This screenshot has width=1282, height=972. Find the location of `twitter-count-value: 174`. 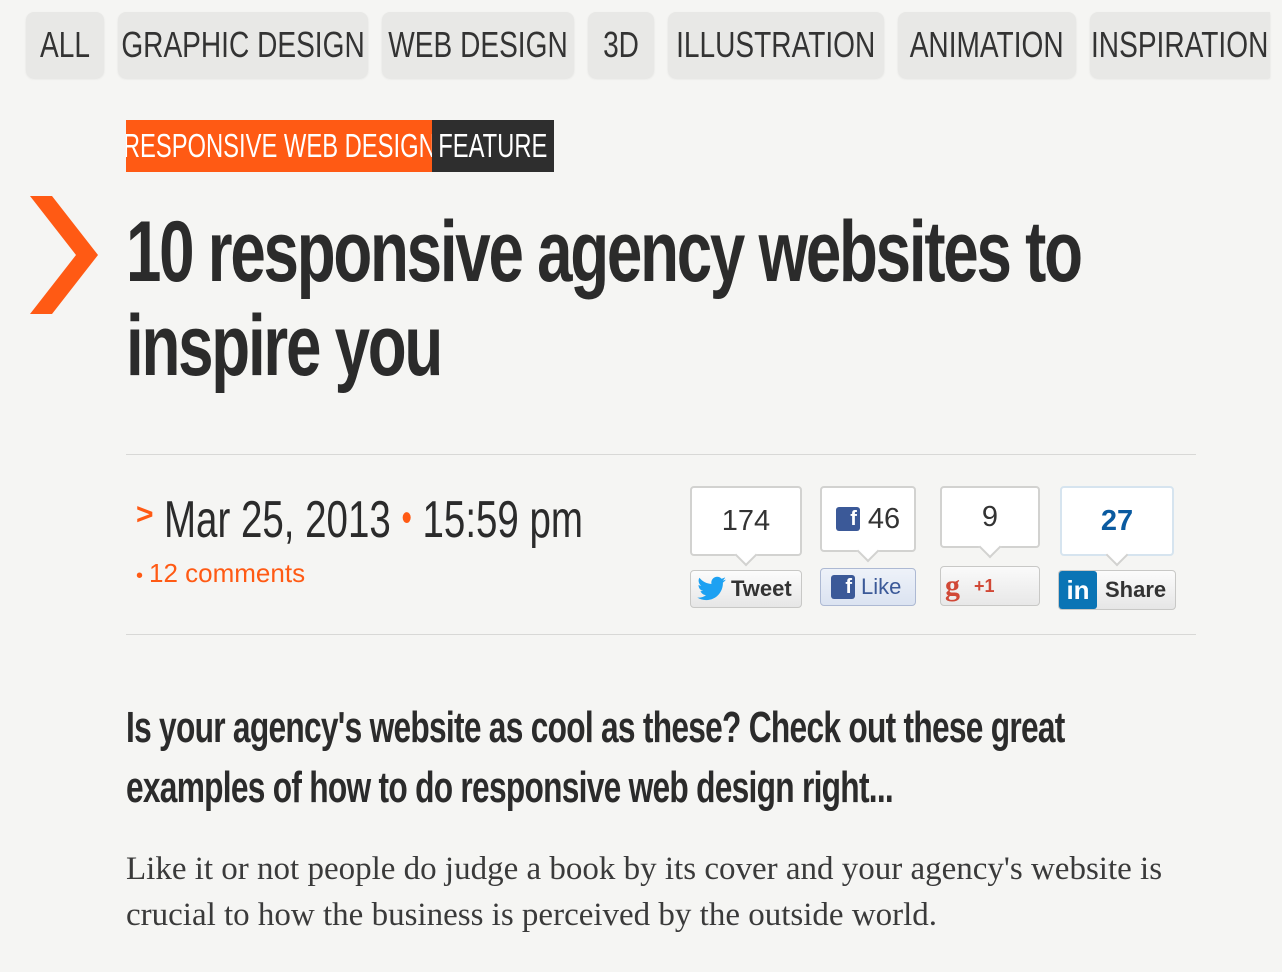

twitter-count-value: 174 is located at coordinates (746, 520).